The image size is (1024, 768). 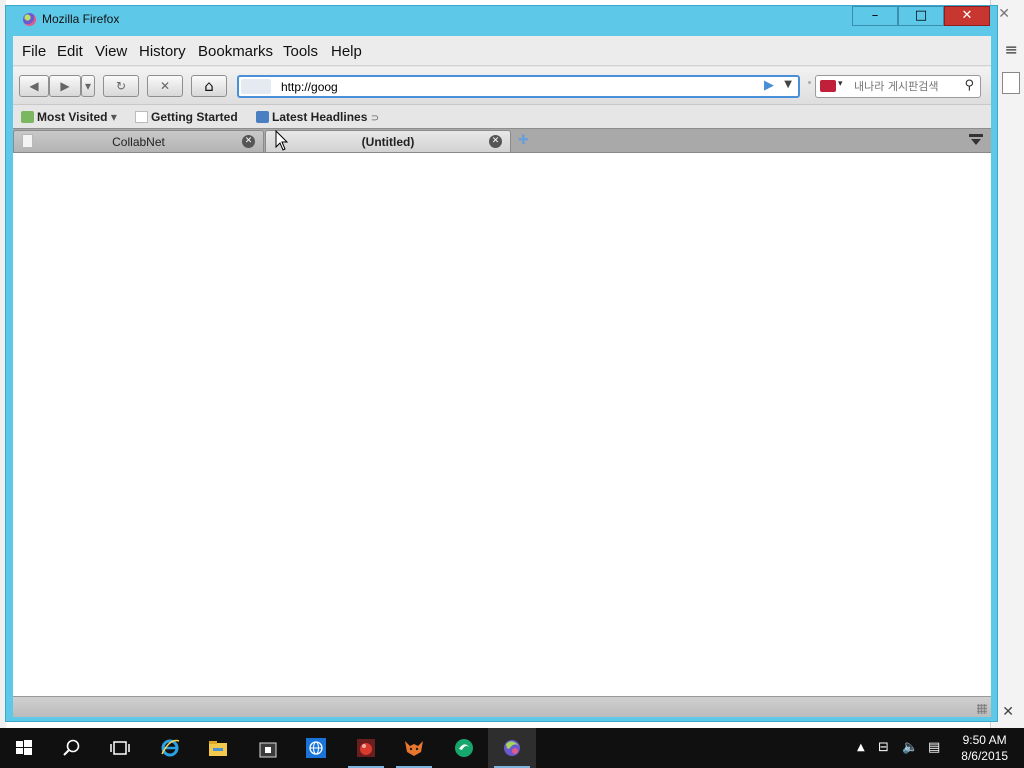 What do you see at coordinates (969, 85) in the screenshot?
I see `search-icon: ⚲` at bounding box center [969, 85].